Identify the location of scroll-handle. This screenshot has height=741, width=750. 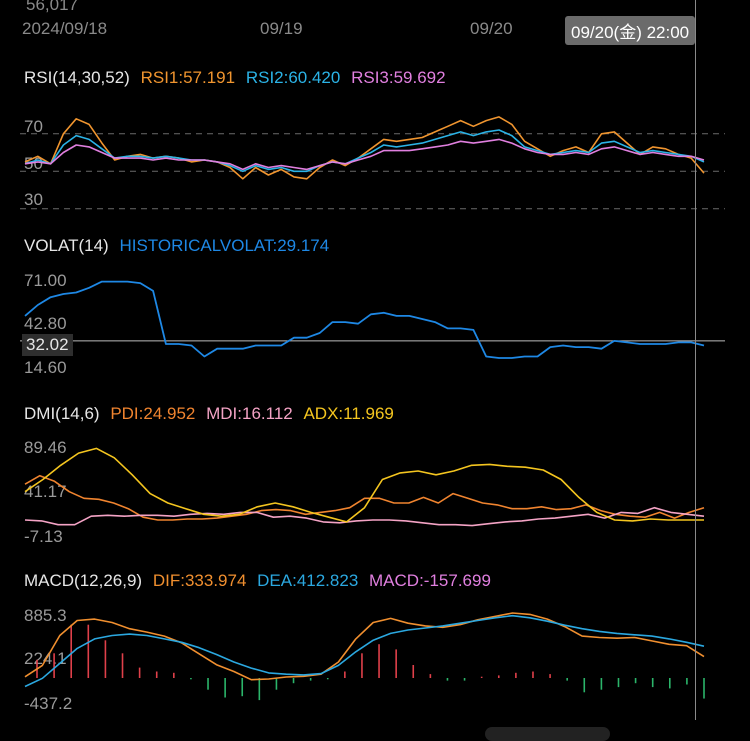
(547, 734).